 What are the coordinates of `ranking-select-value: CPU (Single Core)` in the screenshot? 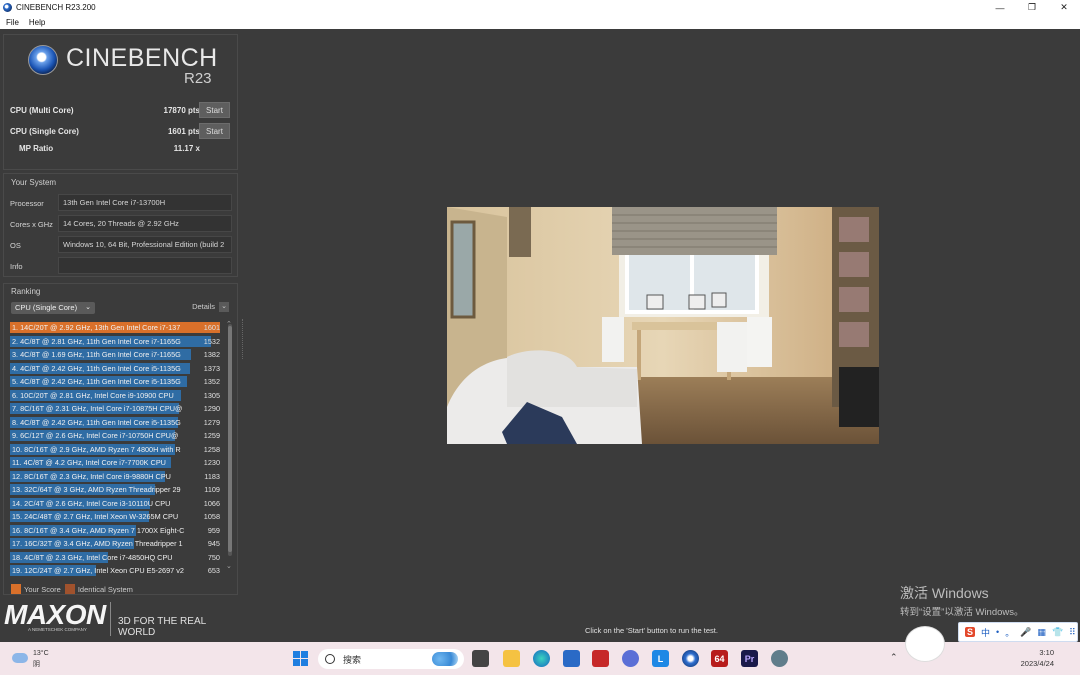 It's located at (46, 307).